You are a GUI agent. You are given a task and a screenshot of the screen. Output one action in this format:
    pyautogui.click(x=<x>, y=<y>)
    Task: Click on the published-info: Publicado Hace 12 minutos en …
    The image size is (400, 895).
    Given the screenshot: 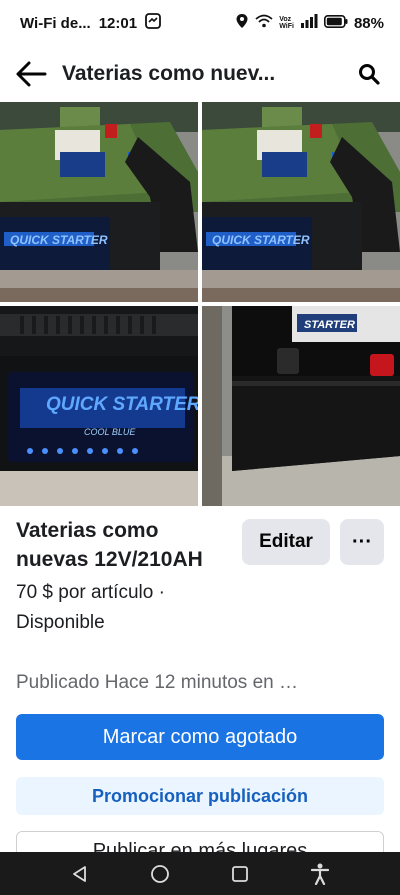 What is the action you would take?
    pyautogui.click(x=157, y=682)
    